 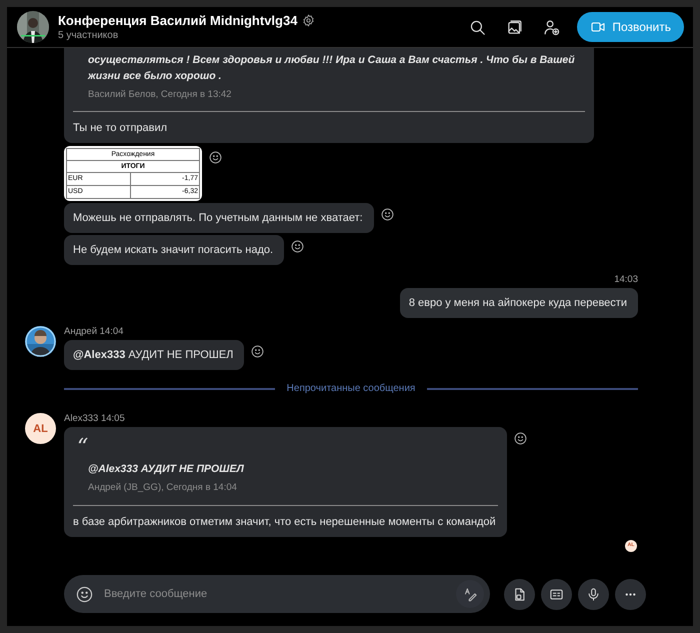 What do you see at coordinates (630, 27) in the screenshot?
I see `call-button: Позвонить` at bounding box center [630, 27].